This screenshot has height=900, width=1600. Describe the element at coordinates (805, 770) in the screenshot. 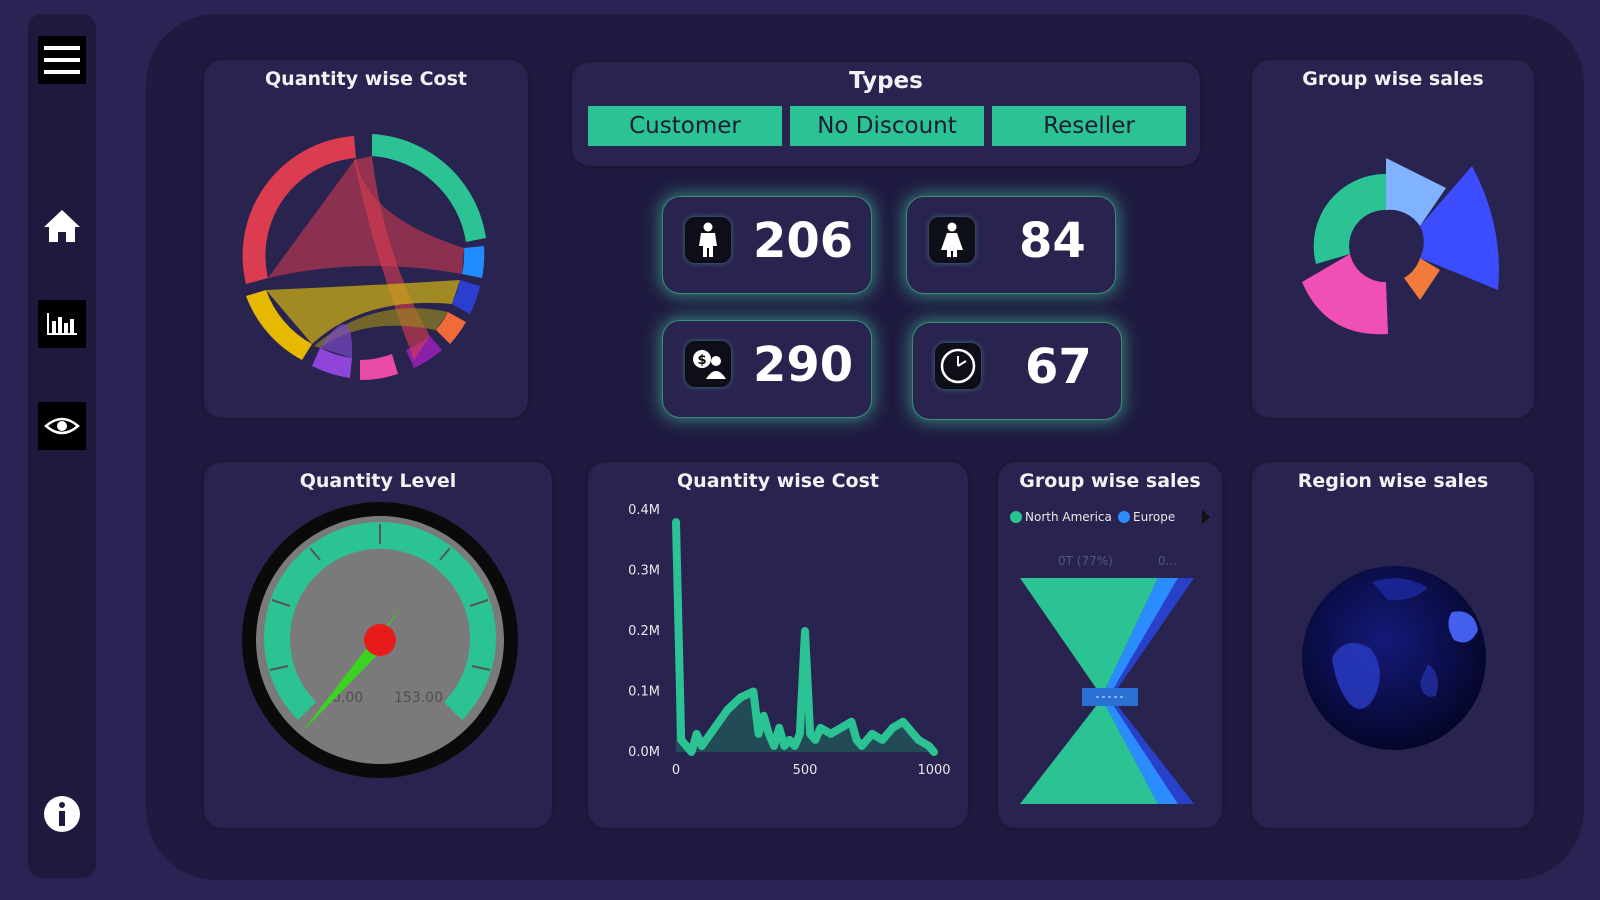

I see `x-tick-label: 500` at that location.